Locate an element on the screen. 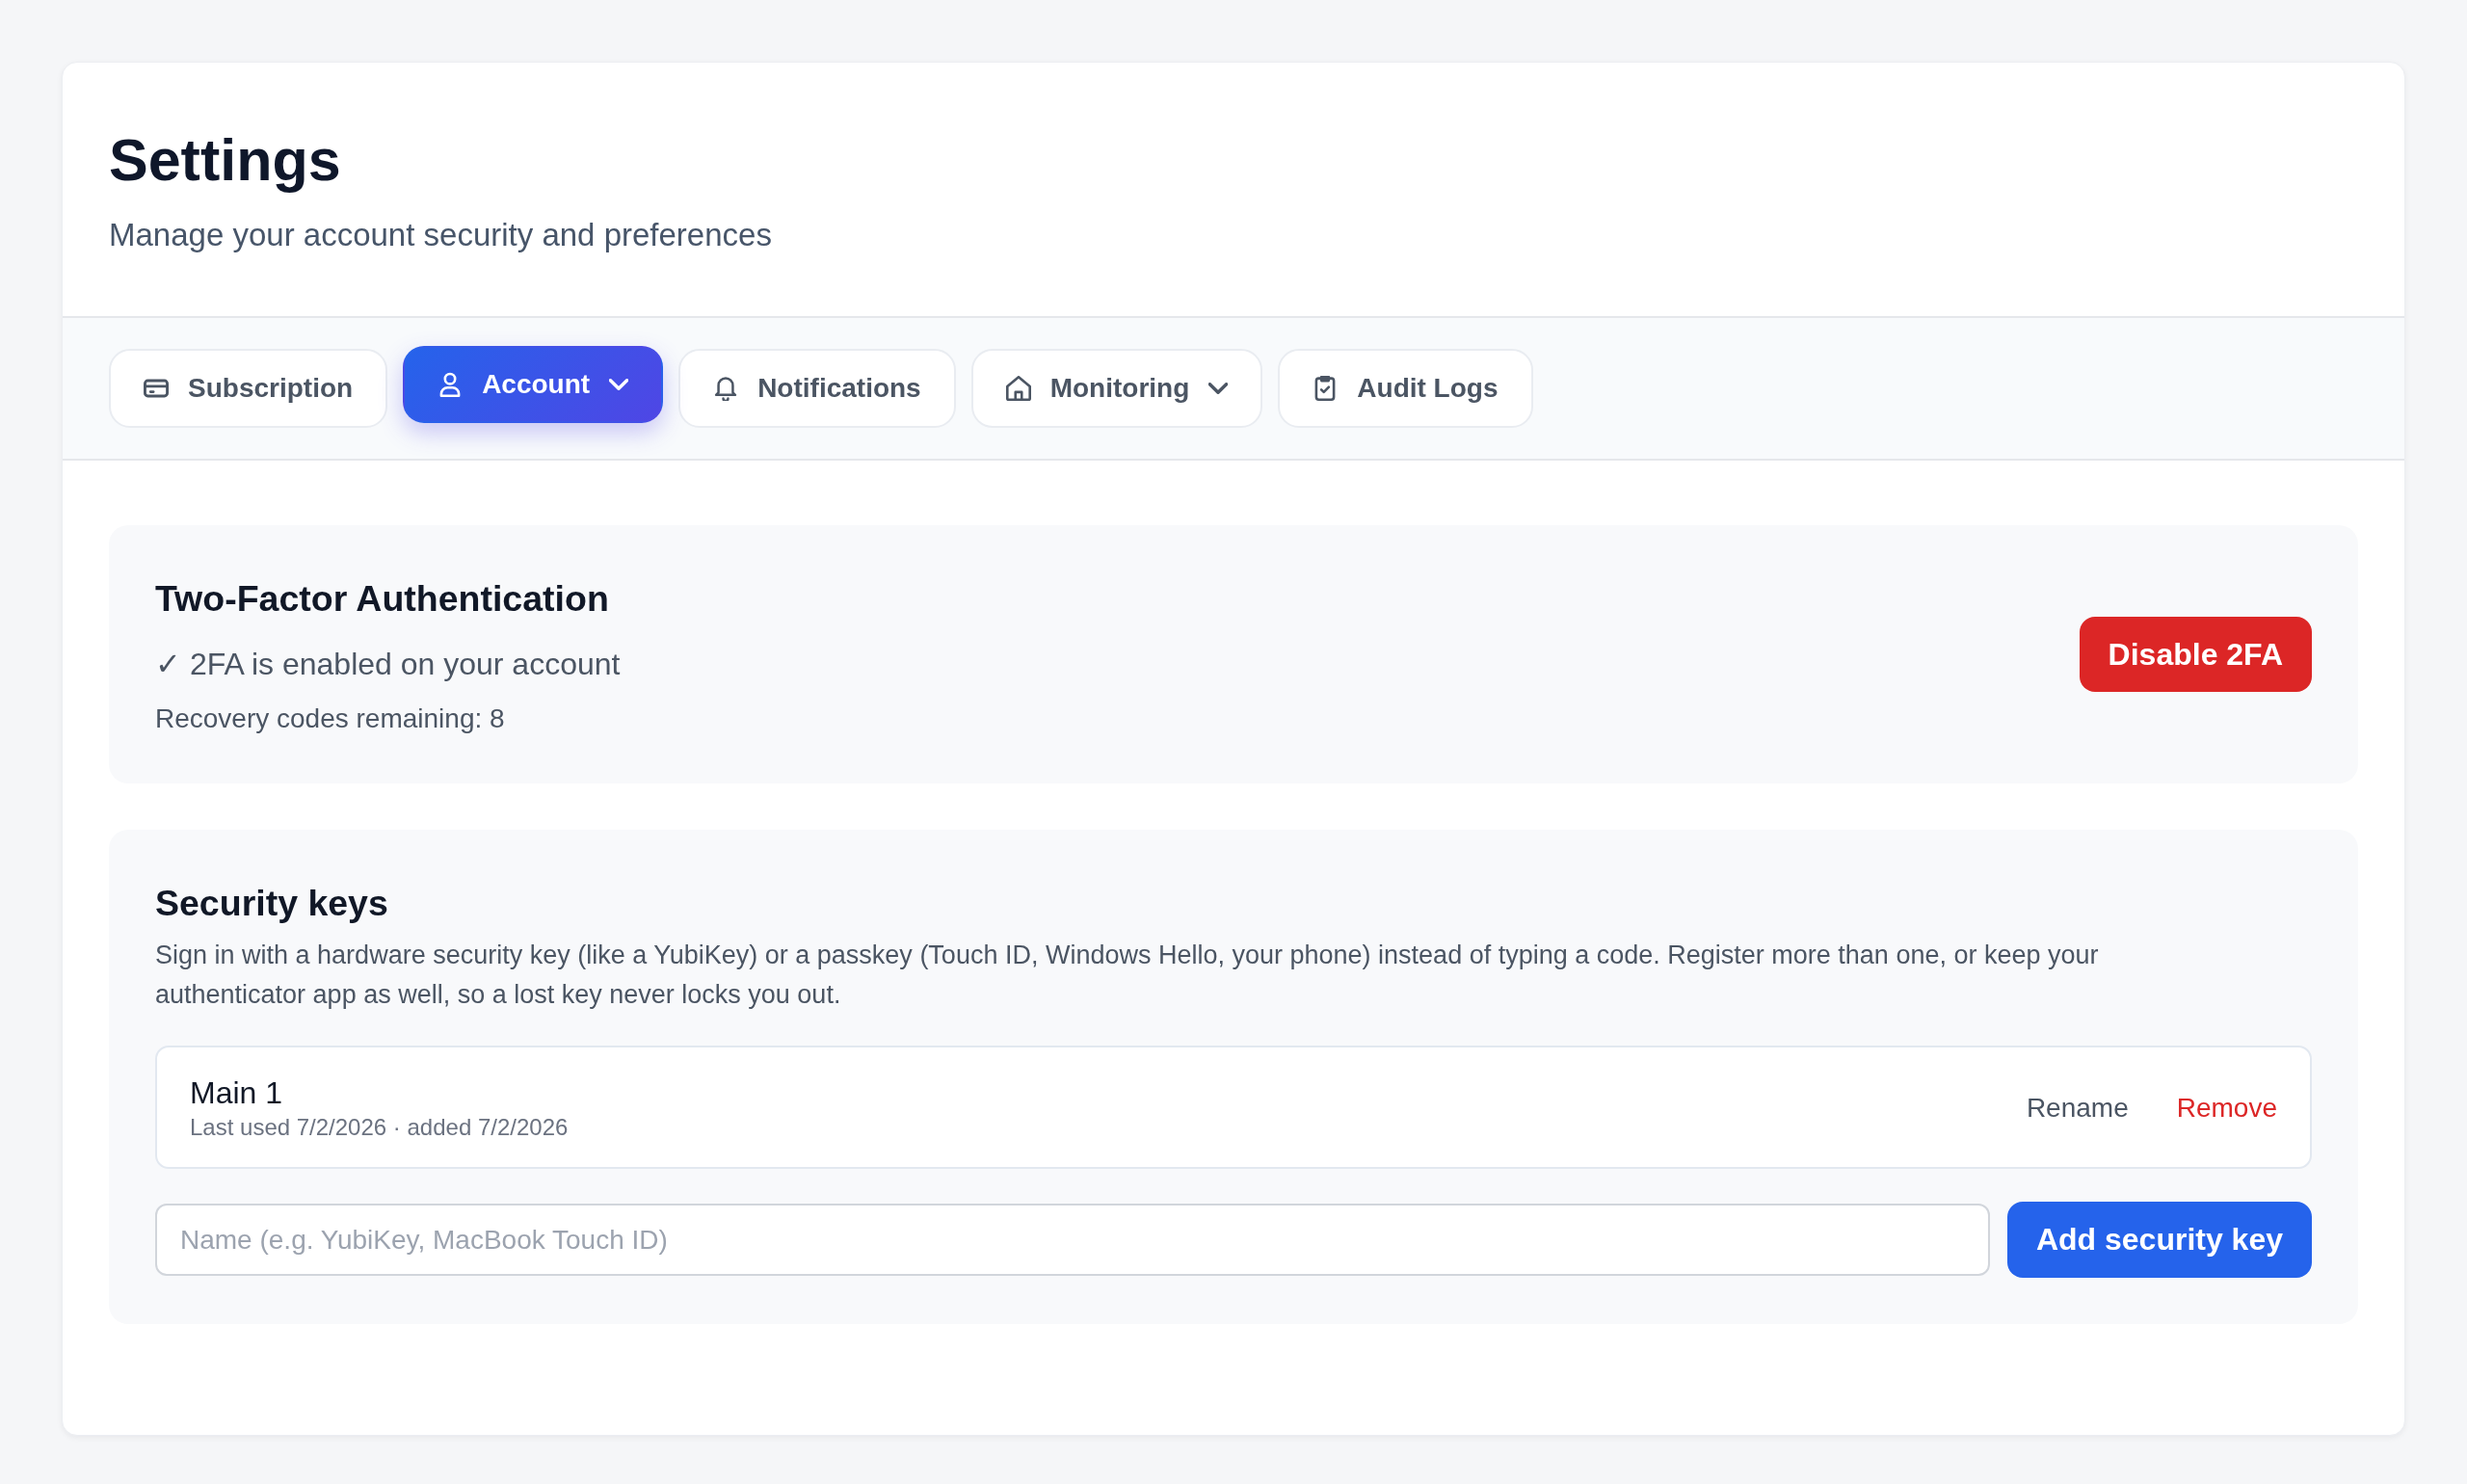 This screenshot has height=1484, width=2467. add-security-key-button: Add security key is located at coordinates (2159, 1240).